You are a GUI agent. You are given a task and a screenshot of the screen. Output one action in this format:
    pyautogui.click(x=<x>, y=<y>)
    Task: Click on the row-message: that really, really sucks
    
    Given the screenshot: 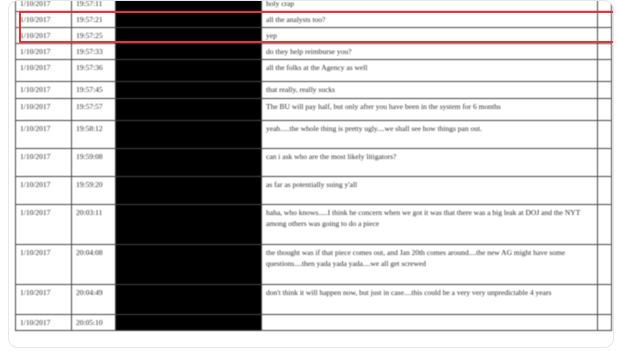 What is the action you would take?
    pyautogui.click(x=429, y=90)
    